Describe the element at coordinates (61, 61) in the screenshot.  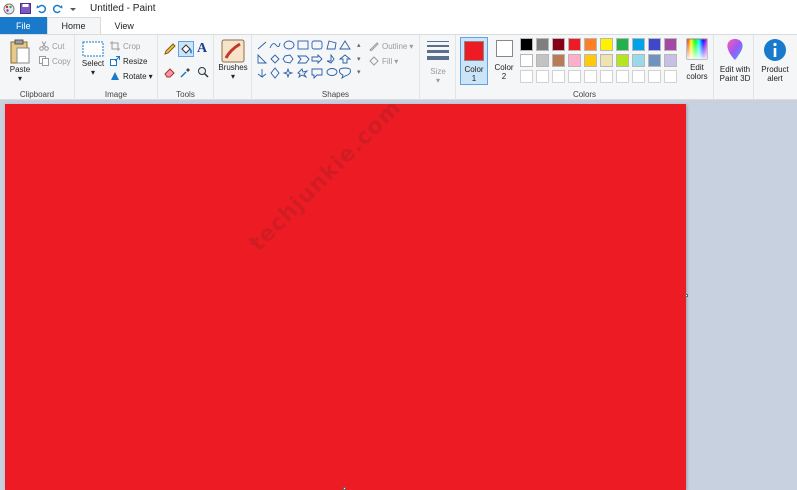
I see `copy-label: Copy` at that location.